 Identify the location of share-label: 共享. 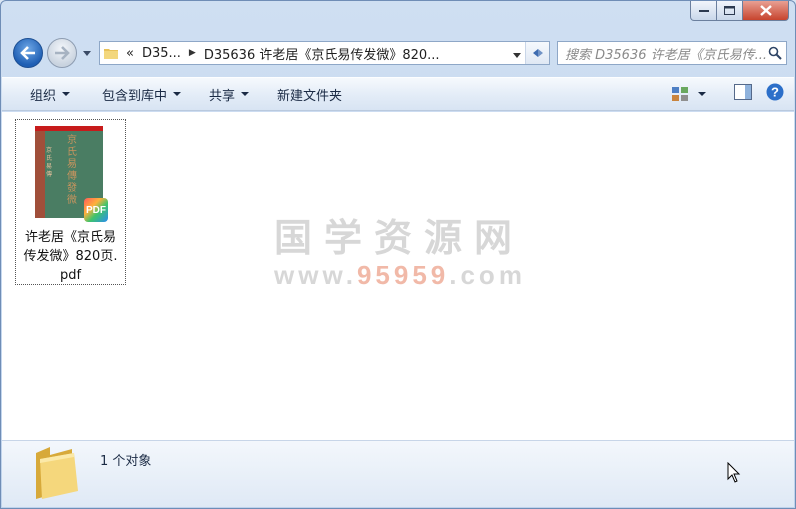
(222, 96).